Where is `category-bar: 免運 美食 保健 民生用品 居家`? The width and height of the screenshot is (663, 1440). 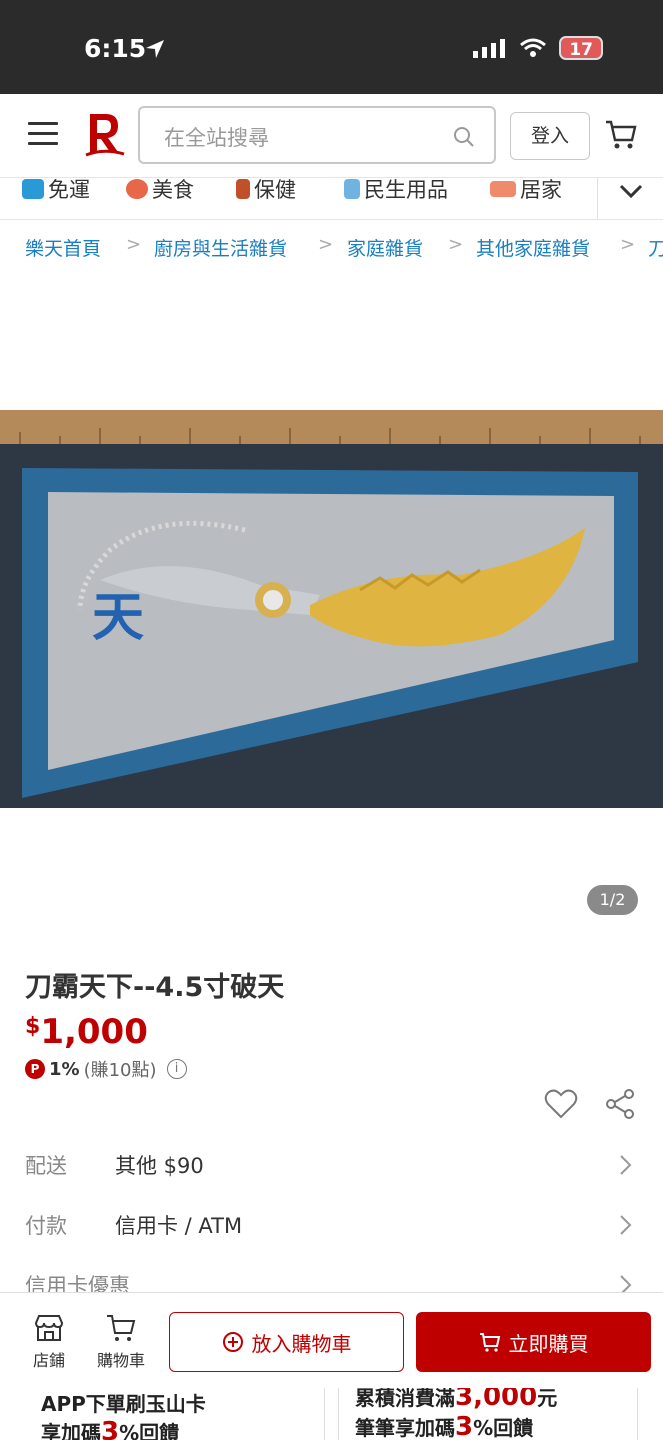
category-bar: 免運 美食 保健 民生用品 居家 is located at coordinates (331, 199).